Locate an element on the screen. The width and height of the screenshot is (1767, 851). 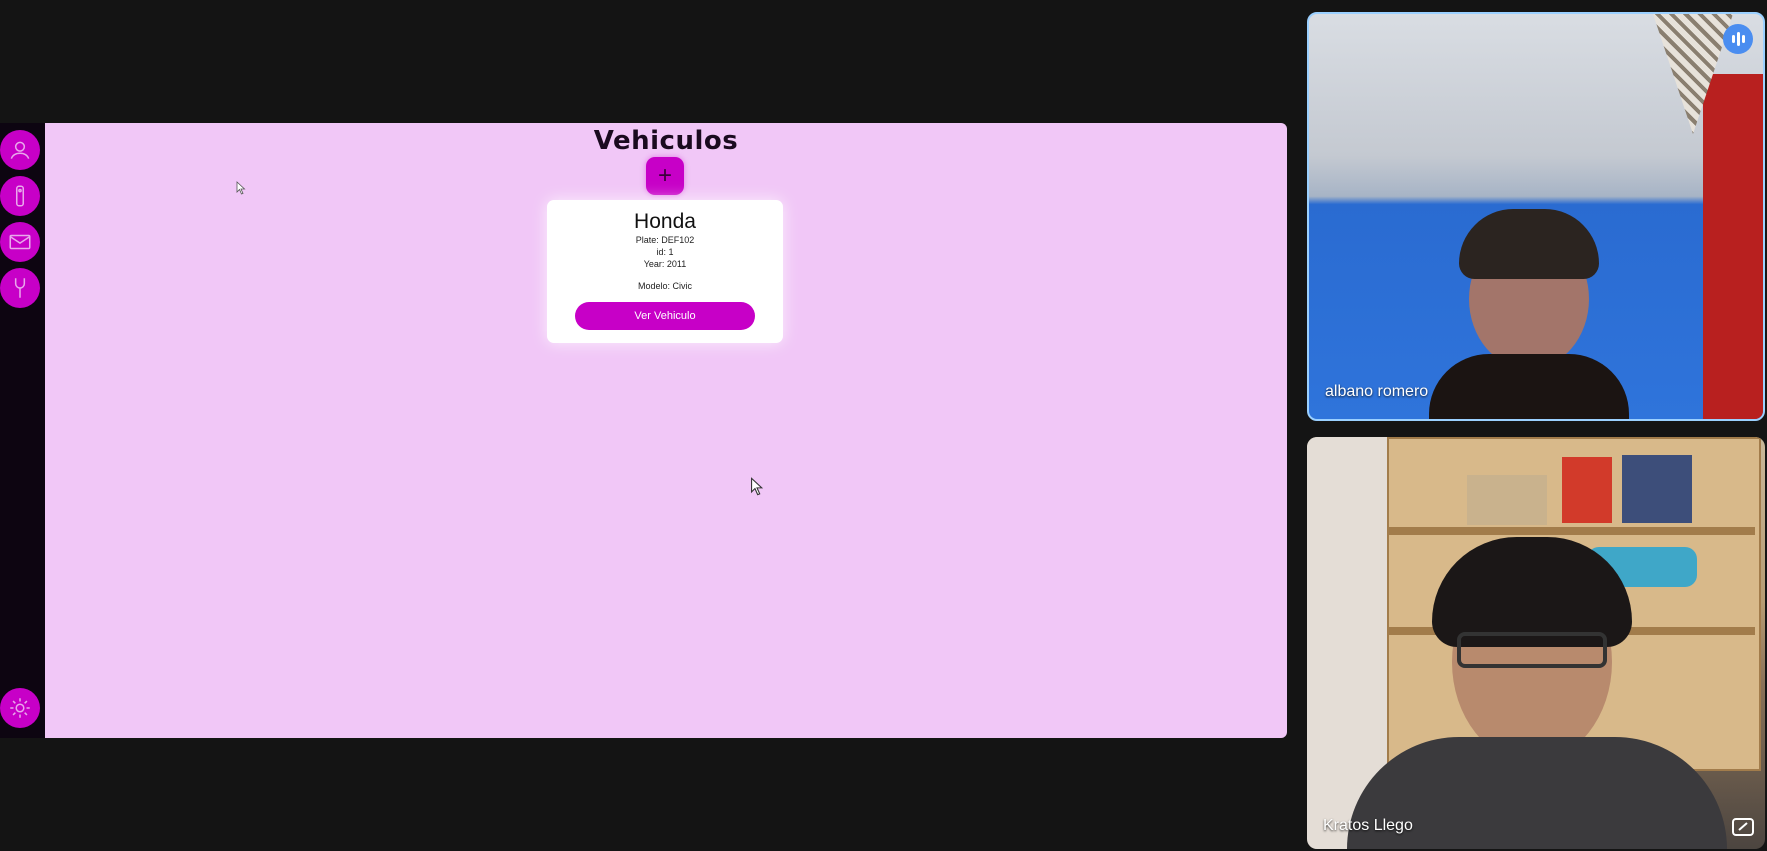
sidebar-user-button is located at coordinates (20, 150).